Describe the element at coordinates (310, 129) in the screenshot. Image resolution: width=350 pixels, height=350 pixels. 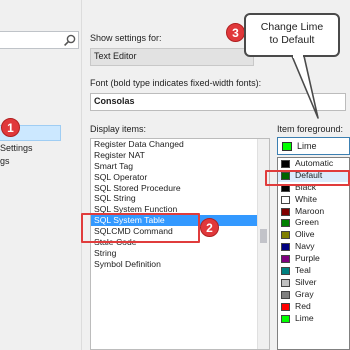
I see `item-foreground-label: Item foreground:` at that location.